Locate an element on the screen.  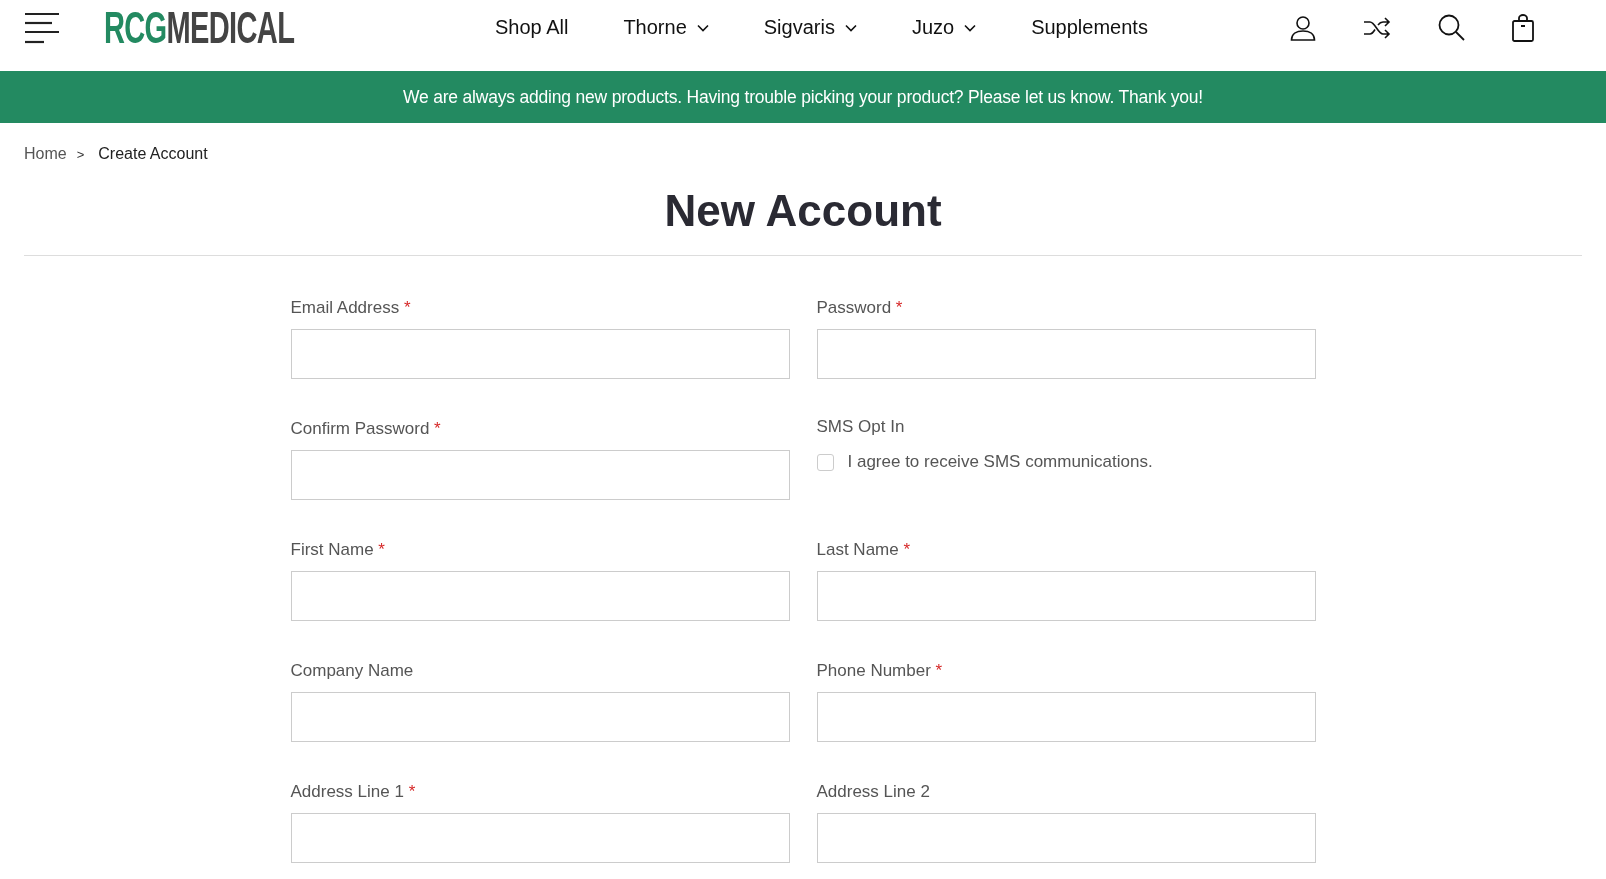
field-label: Last Name * is located at coordinates (863, 550).